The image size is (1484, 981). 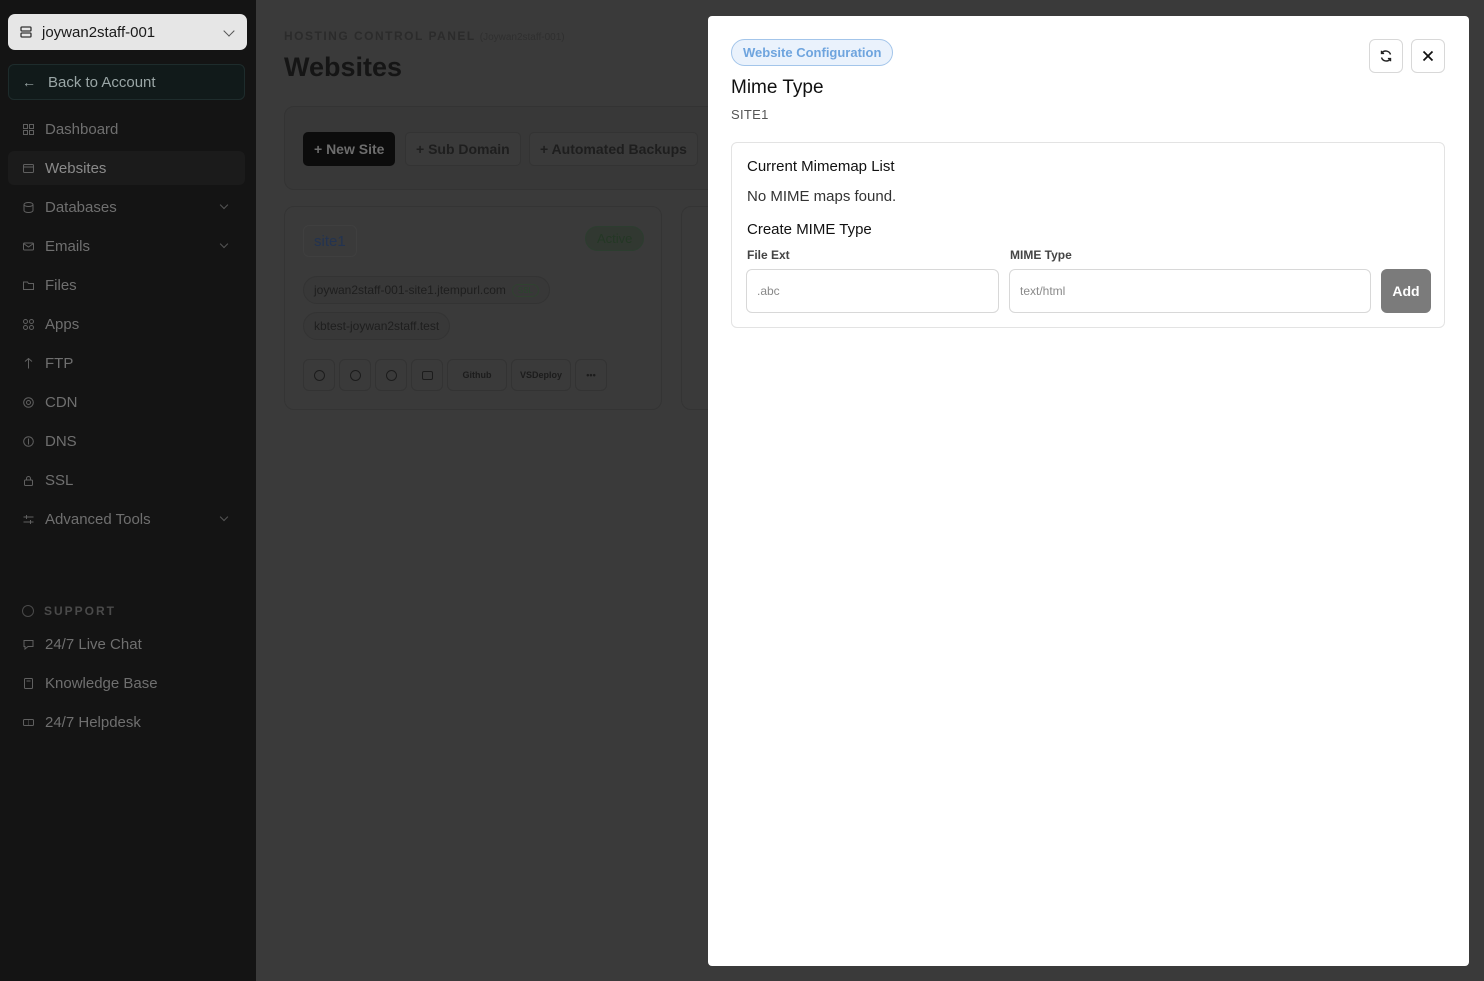 What do you see at coordinates (615, 238) in the screenshot?
I see `status-badge: Active` at bounding box center [615, 238].